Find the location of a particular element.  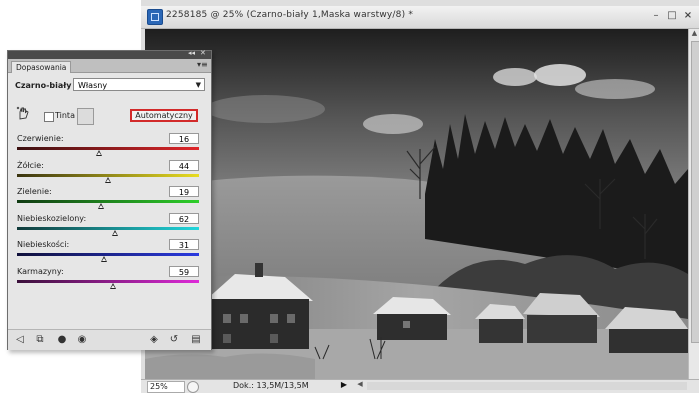

reds-slider-thumb is located at coordinates (98, 153).